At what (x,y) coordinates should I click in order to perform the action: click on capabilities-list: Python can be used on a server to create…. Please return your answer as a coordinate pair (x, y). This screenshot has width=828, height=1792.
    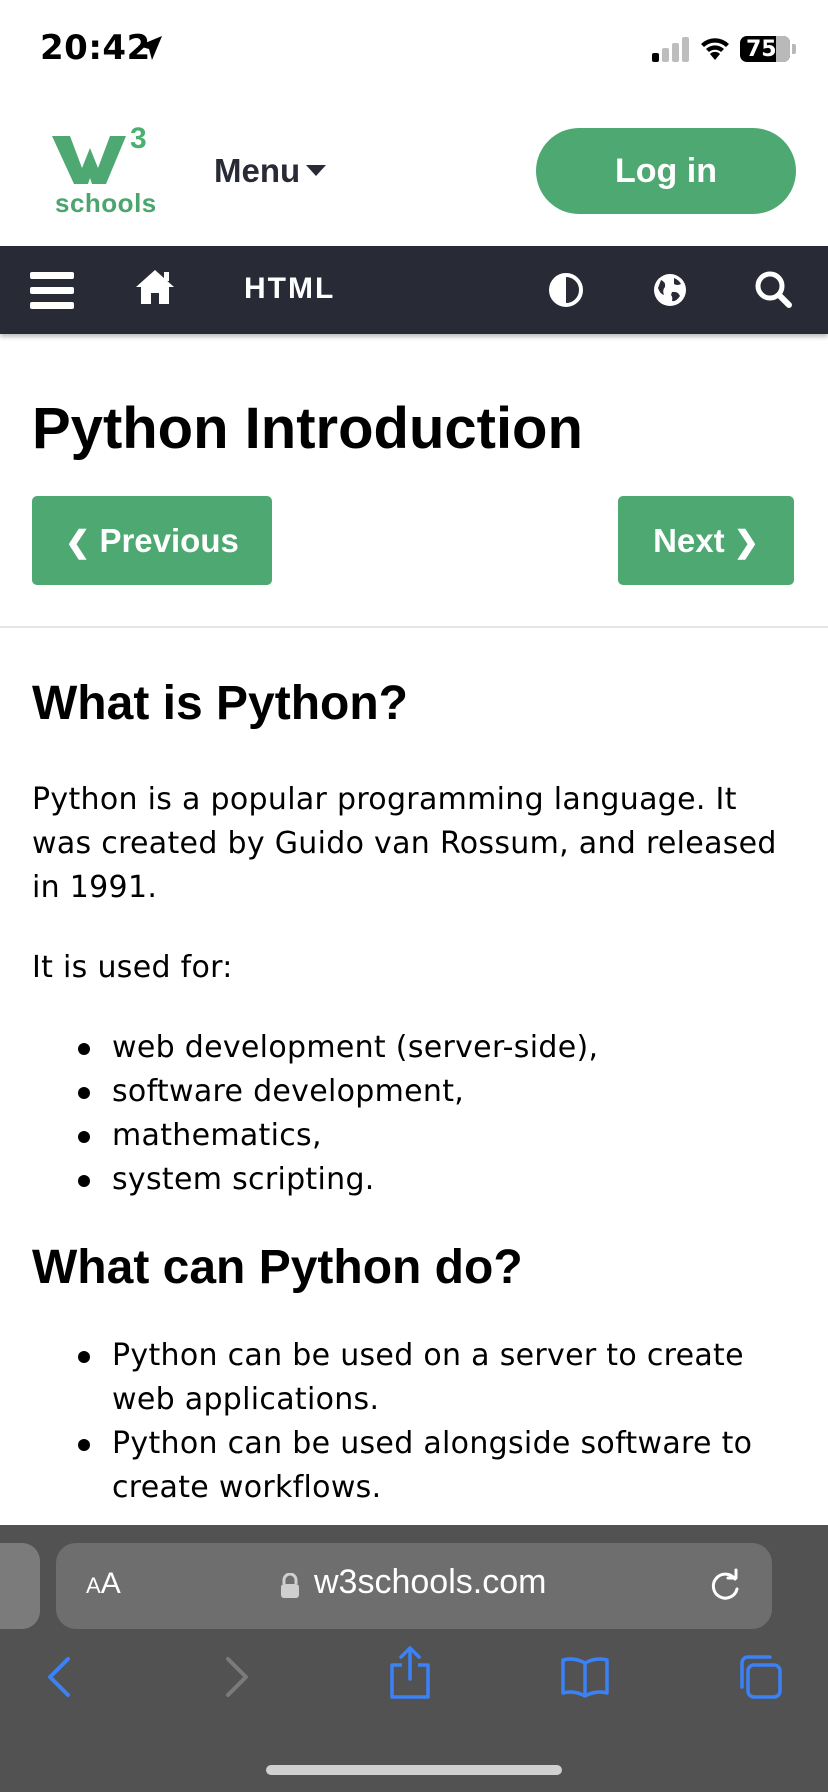
    Looking at the image, I should click on (417, 1422).